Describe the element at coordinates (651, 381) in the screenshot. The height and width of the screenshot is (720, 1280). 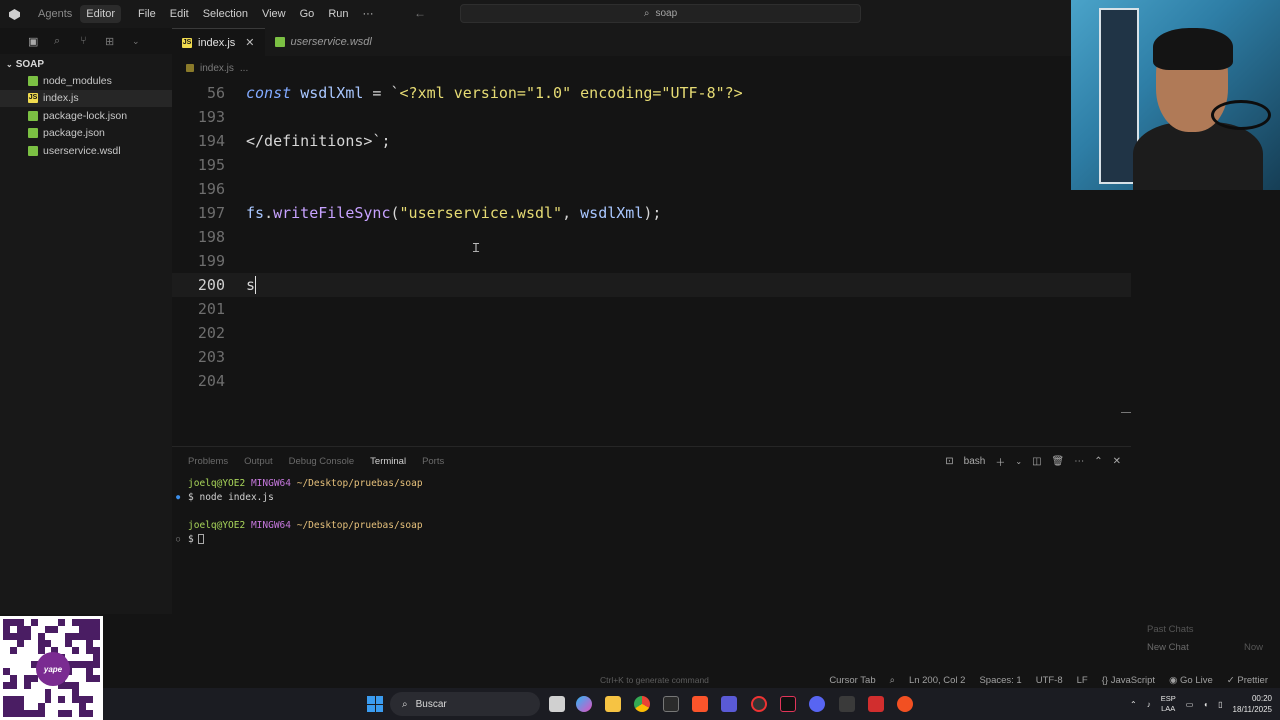
I see `code-line: 204` at that location.